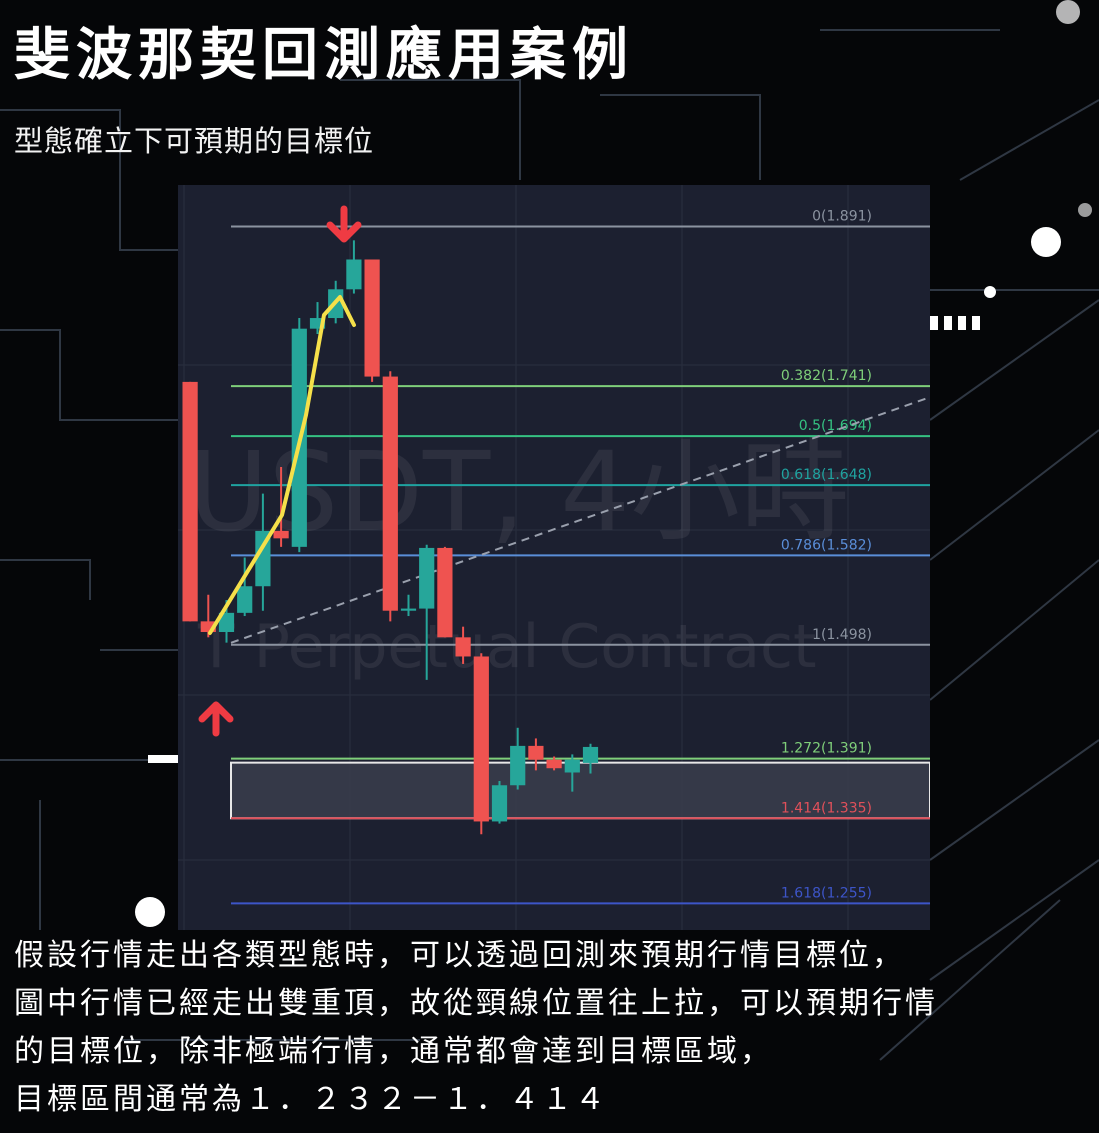 The height and width of the screenshot is (1133, 1099). Describe the element at coordinates (826, 893) in the screenshot. I see `fib-level-label: 1.618(1.255)` at that location.